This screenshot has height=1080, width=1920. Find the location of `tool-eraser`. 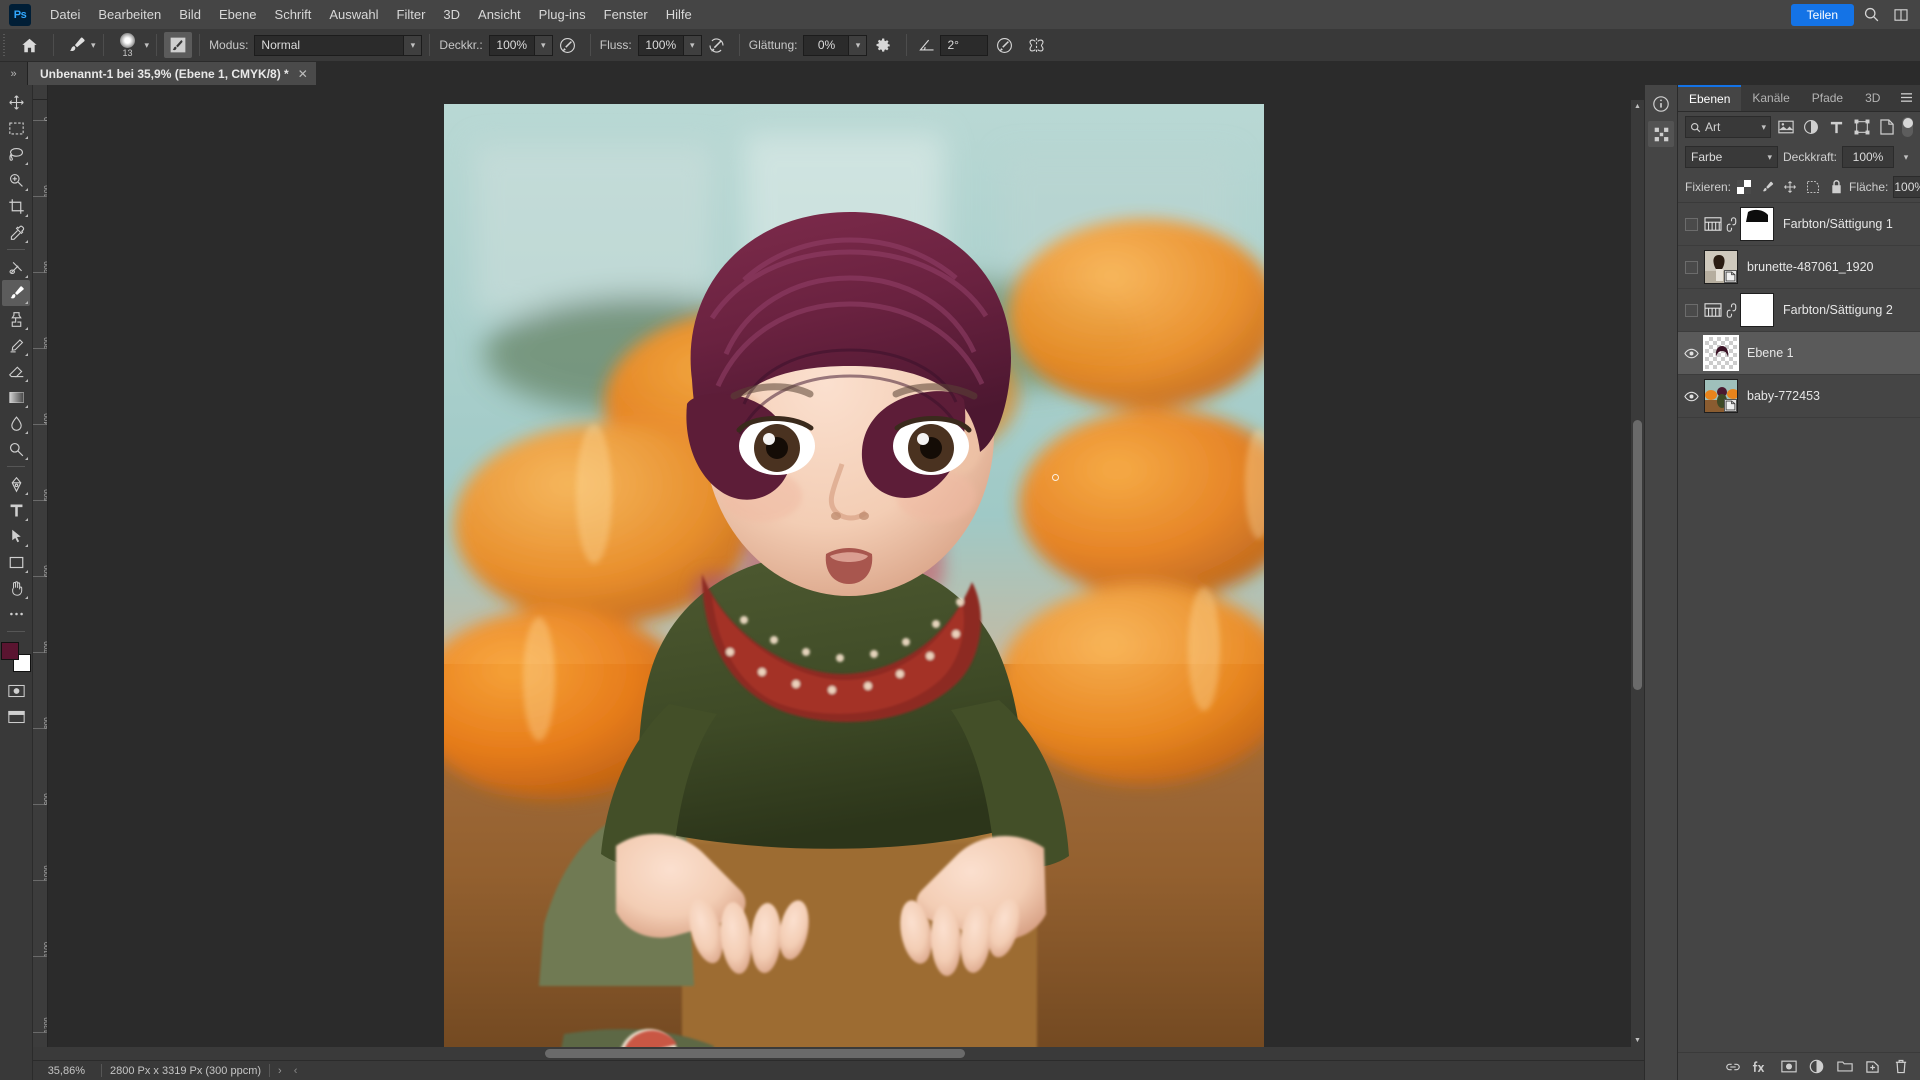

tool-eraser is located at coordinates (16, 371).